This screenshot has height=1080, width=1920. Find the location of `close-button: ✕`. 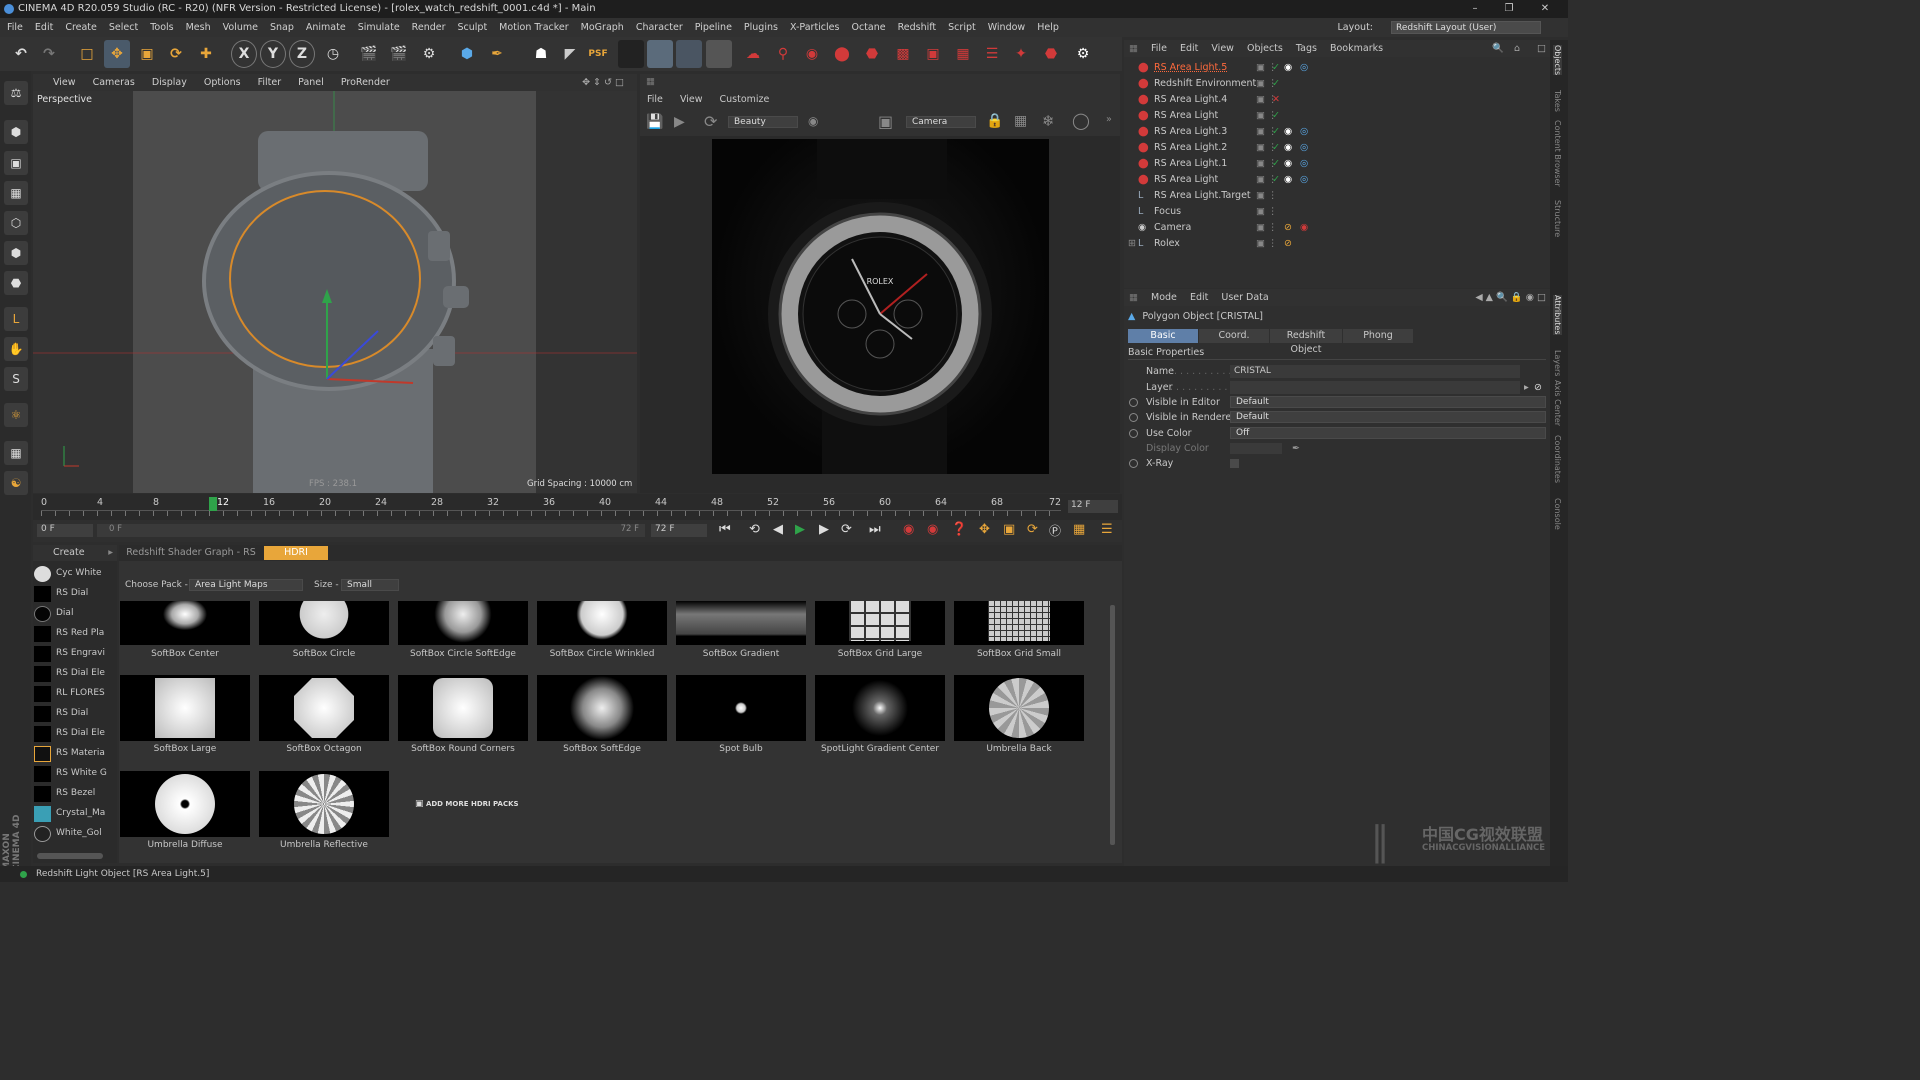

close-button: ✕ is located at coordinates (1545, 9).